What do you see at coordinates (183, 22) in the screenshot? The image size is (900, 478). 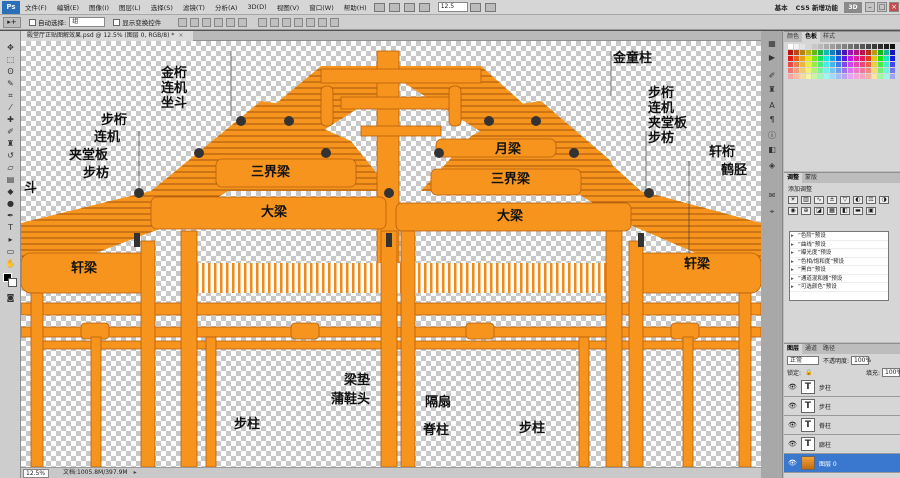 I see `align-top-icon` at bounding box center [183, 22].